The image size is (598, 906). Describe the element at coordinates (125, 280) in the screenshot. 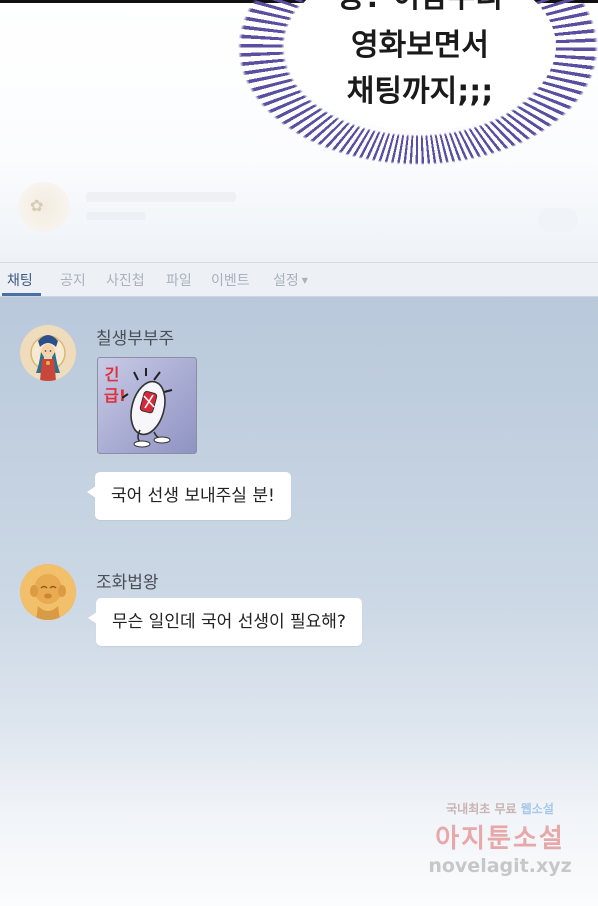

I see `tab-photo-album: 사진첩` at that location.